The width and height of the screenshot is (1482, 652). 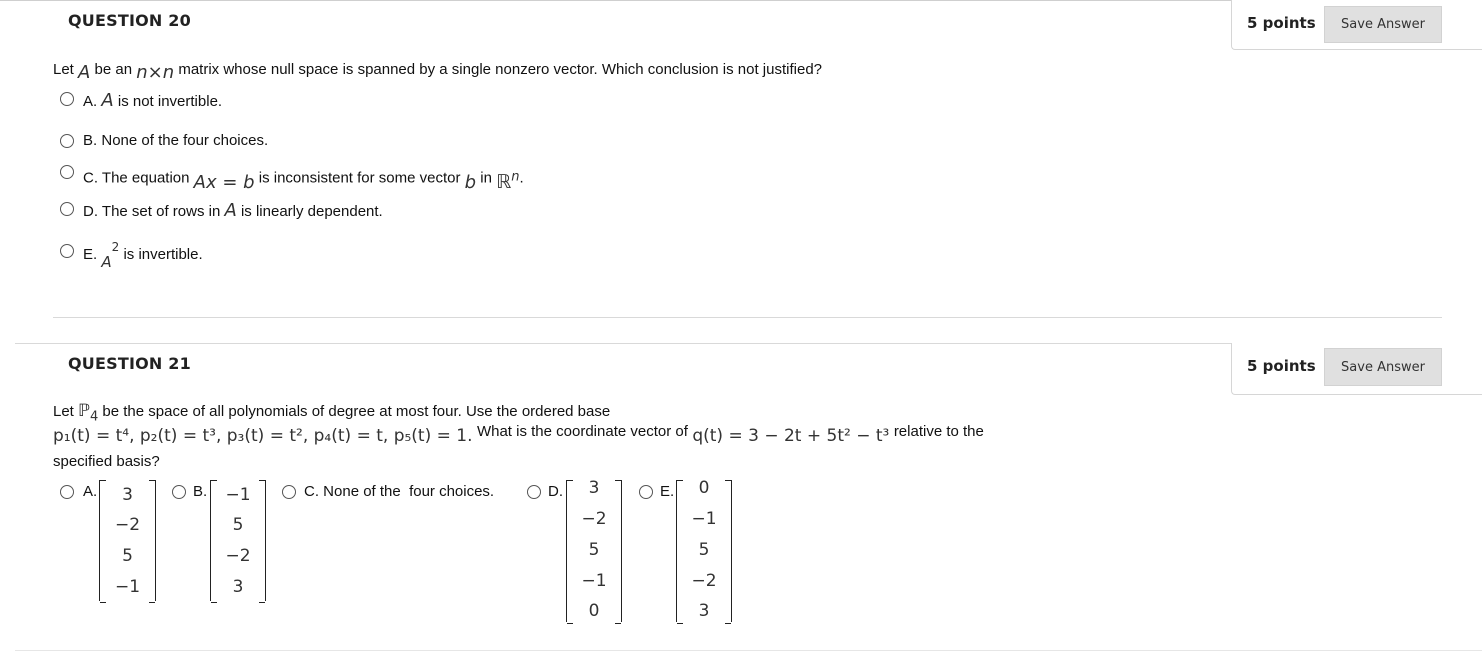 What do you see at coordinates (115, 247) in the screenshot?
I see `exponent-2: 2` at bounding box center [115, 247].